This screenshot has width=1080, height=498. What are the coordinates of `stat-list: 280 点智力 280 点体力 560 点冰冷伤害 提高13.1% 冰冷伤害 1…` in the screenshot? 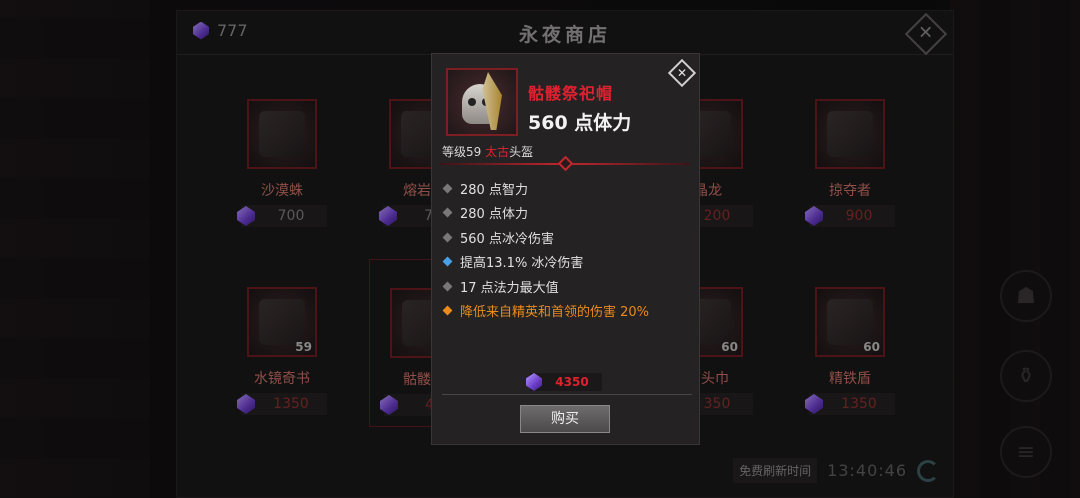 It's located at (545, 249).